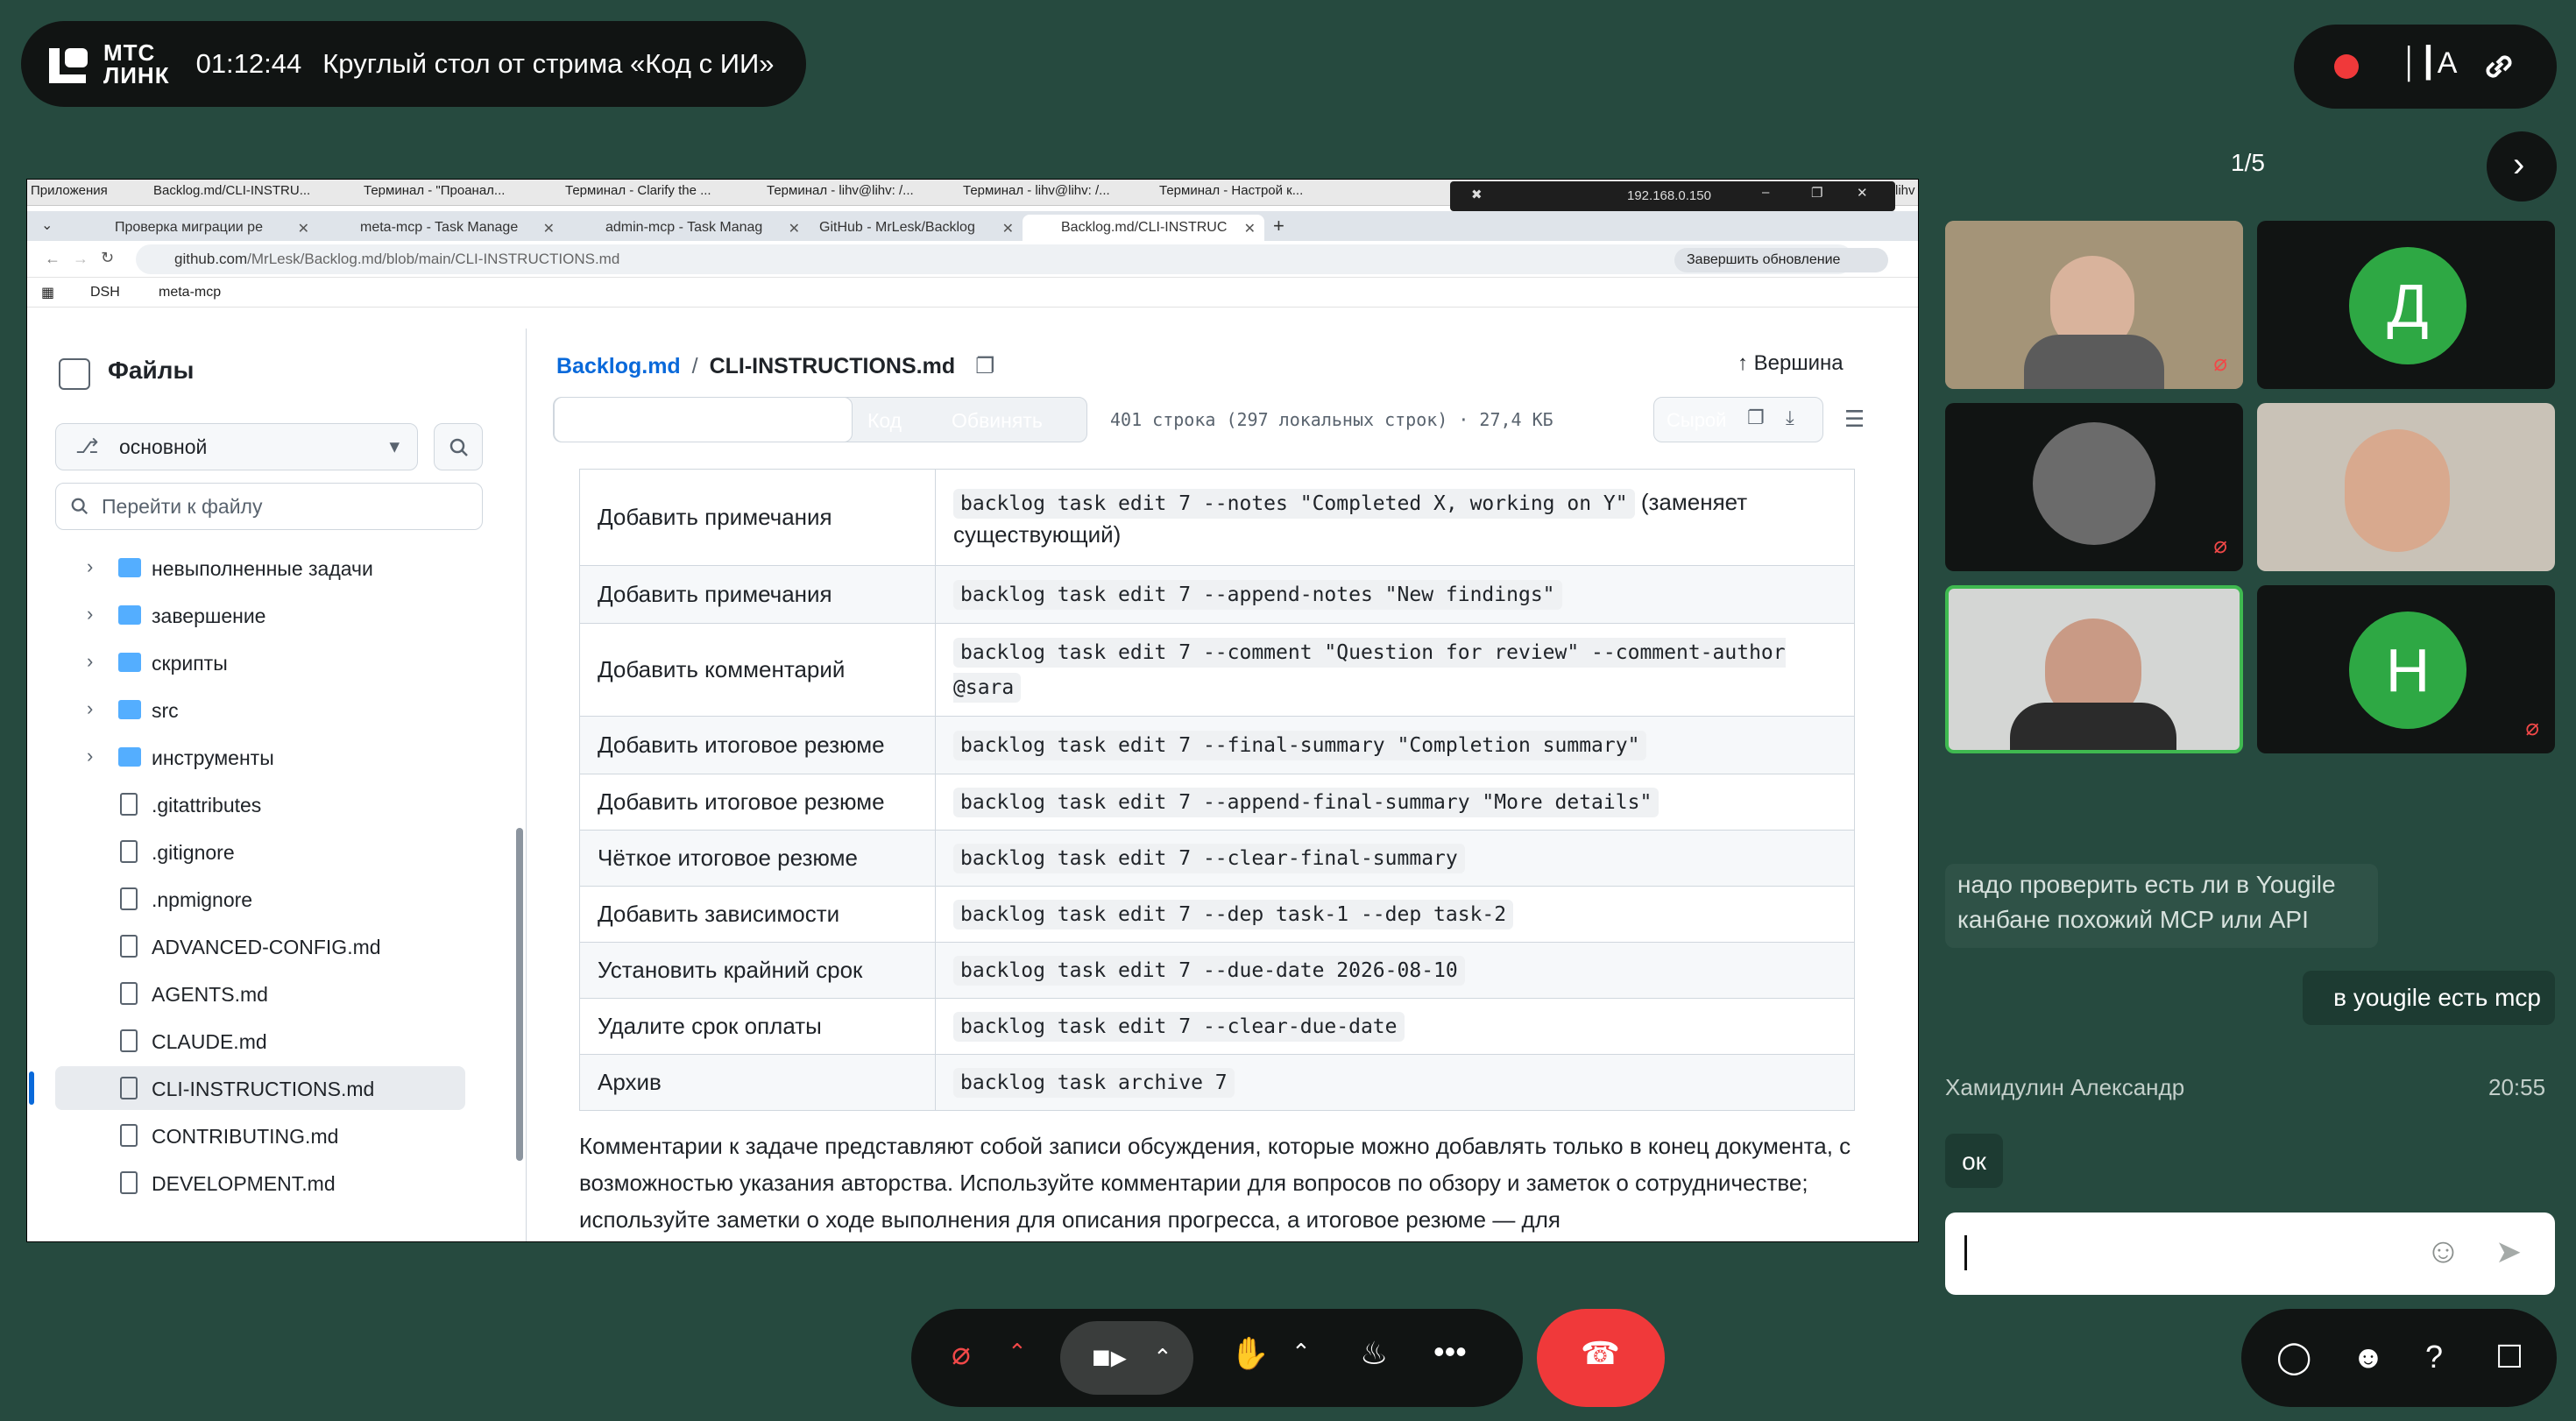 The height and width of the screenshot is (1421, 2576). I want to click on update-button: Завершить обновление, so click(1781, 260).